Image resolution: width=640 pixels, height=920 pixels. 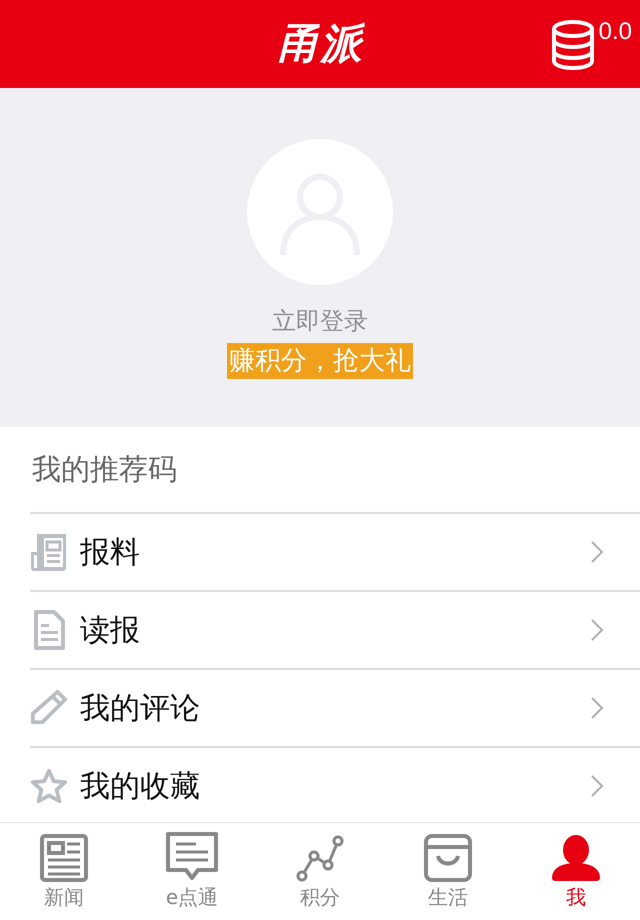 I want to click on coins-icon, so click(x=572, y=45).